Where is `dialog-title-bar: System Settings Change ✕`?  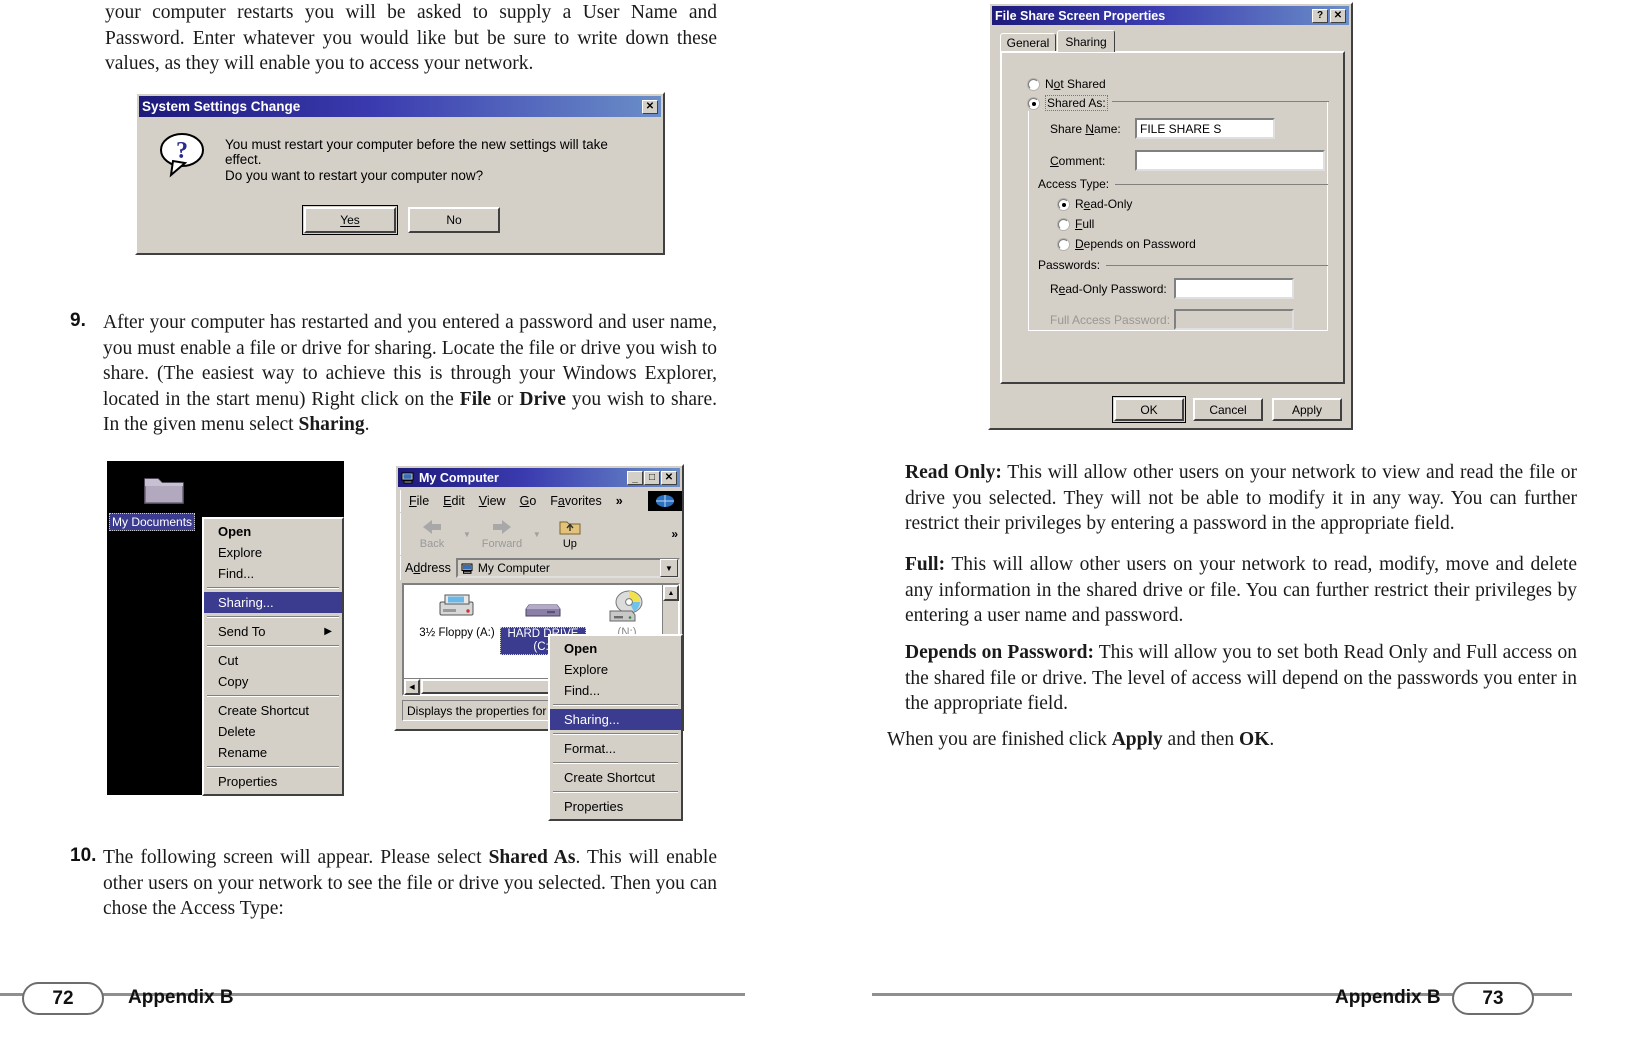
dialog-title-bar: System Settings Change ✕ is located at coordinates (400, 106).